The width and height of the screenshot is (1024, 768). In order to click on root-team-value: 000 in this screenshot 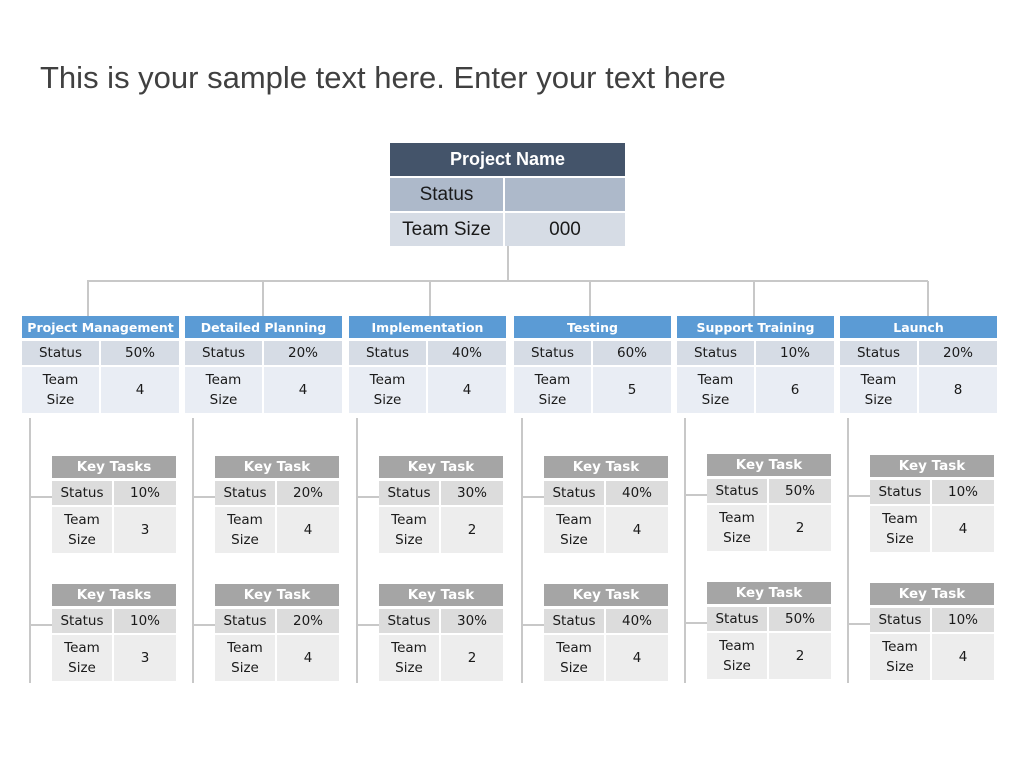, I will do `click(565, 229)`.